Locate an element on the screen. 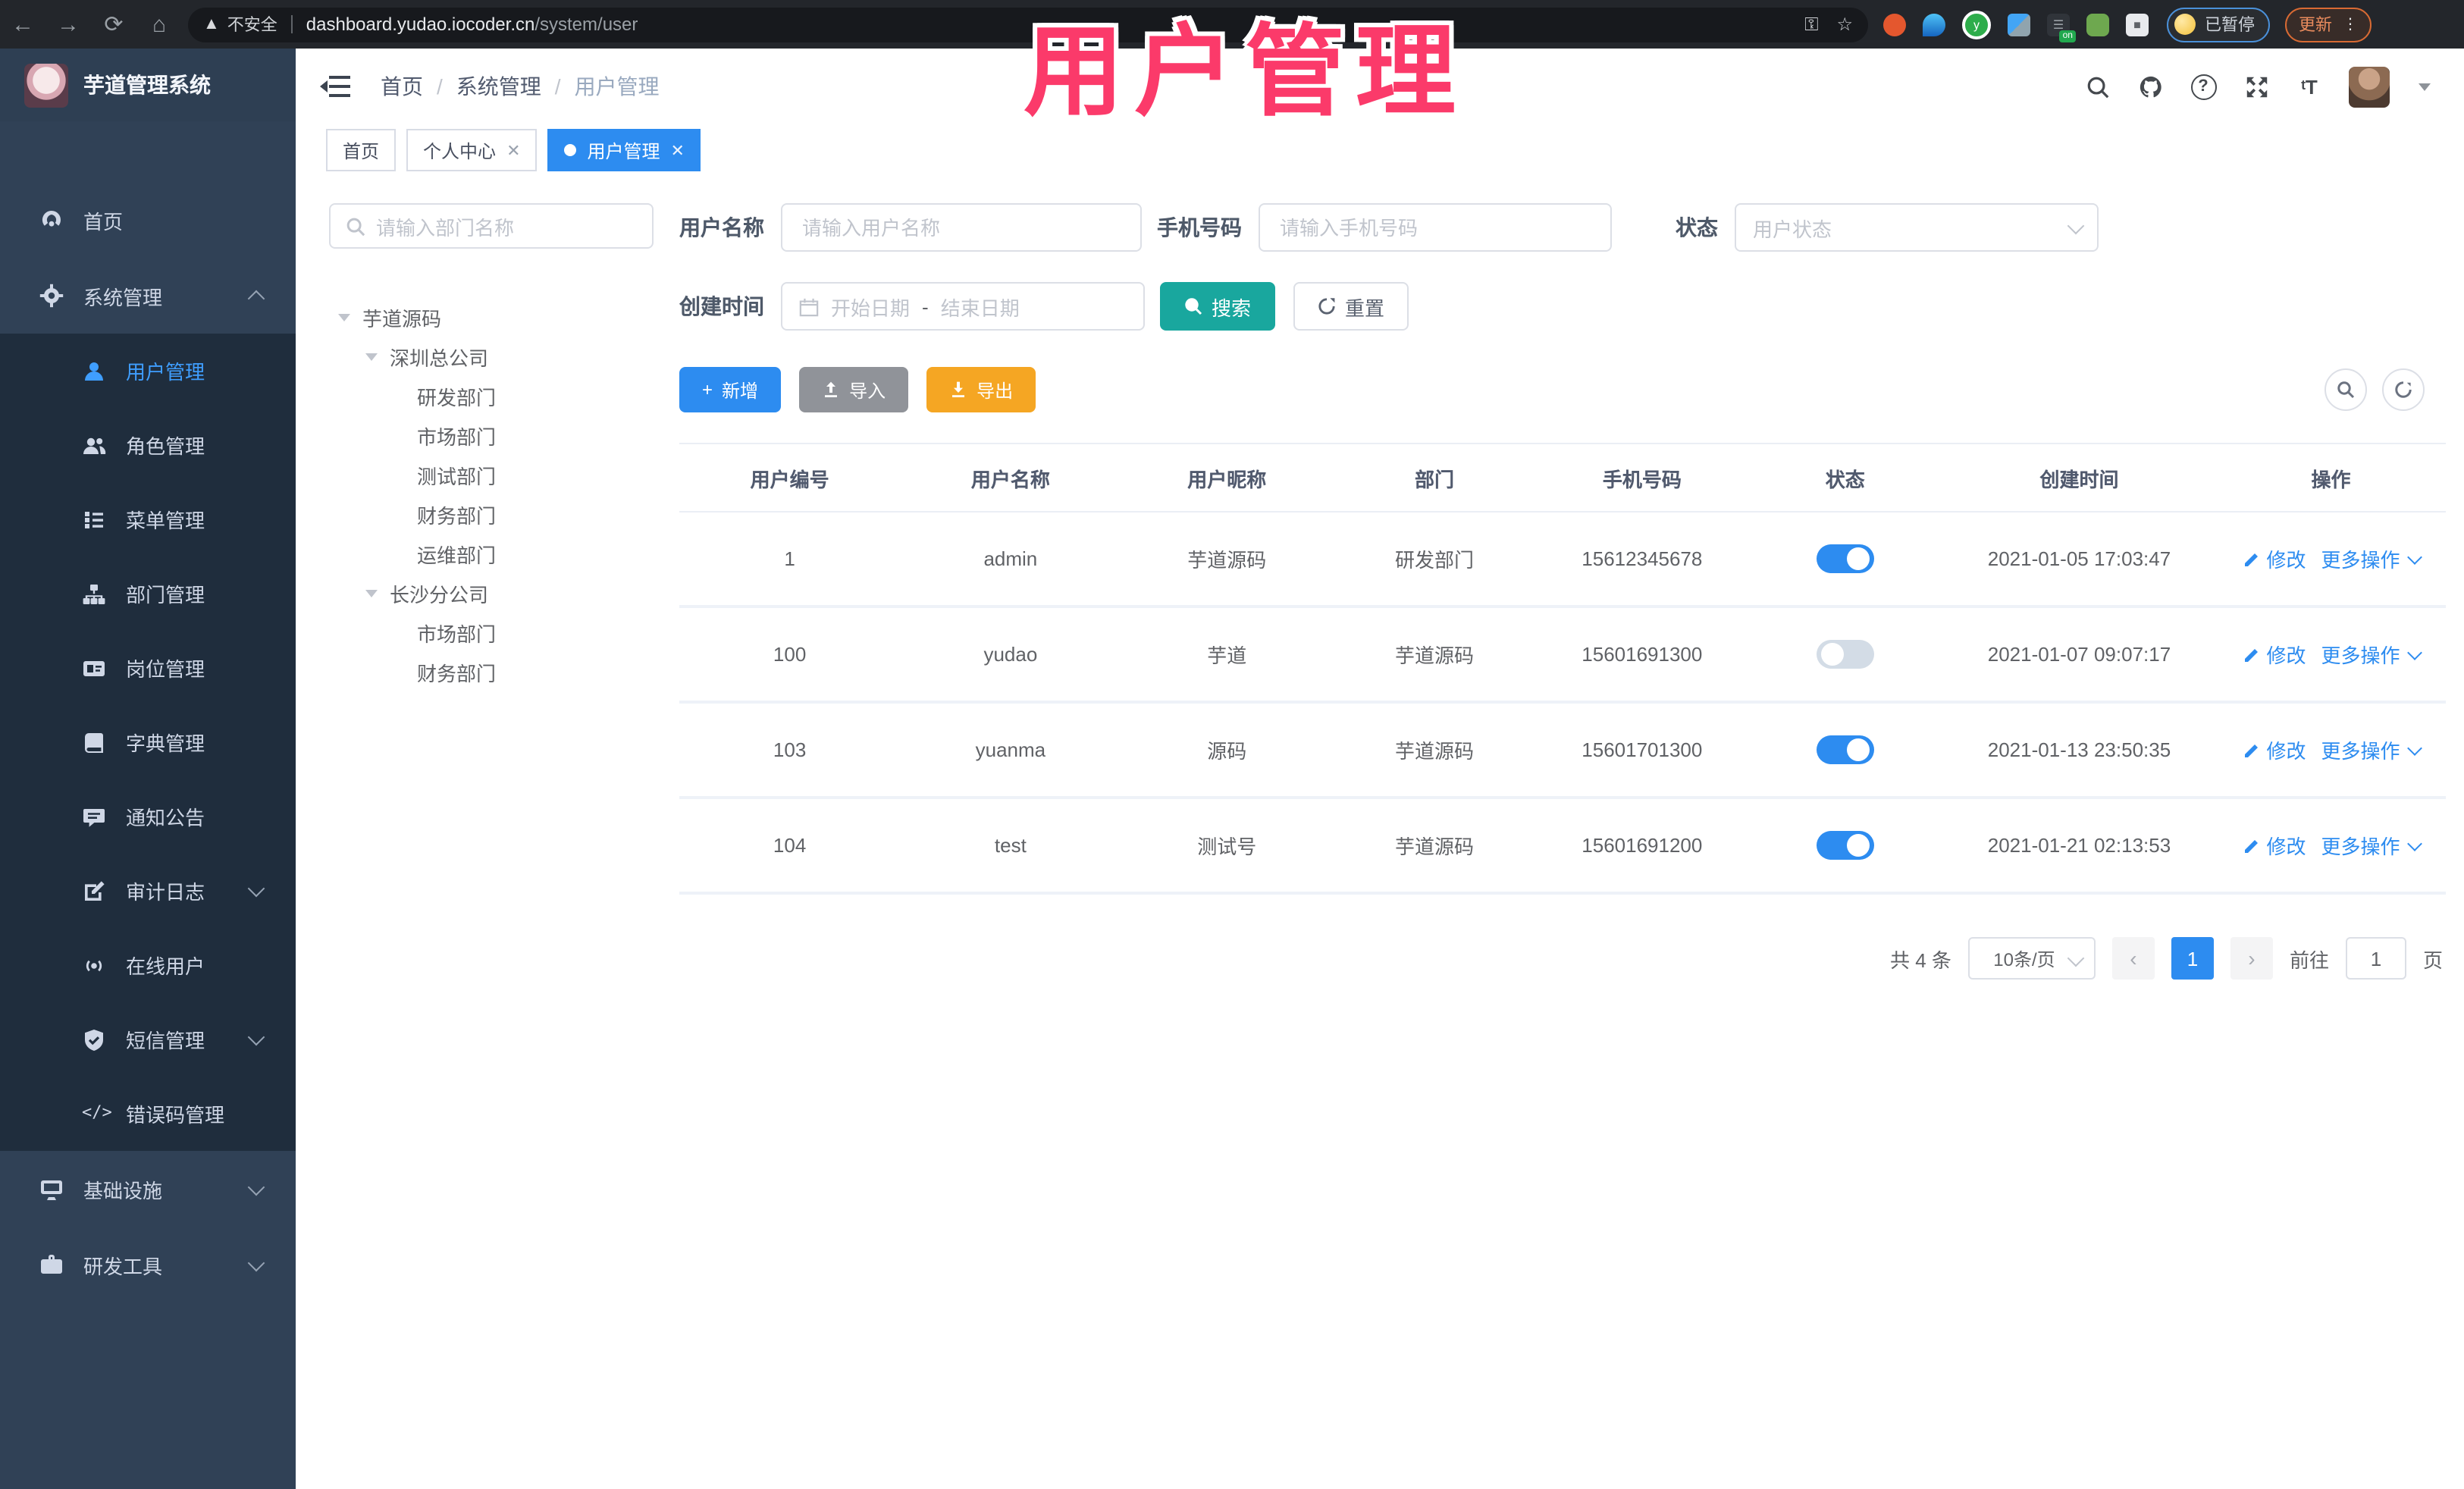 Image resolution: width=2464 pixels, height=1489 pixels. dept-tree-label: 芋道源码 is located at coordinates (402, 318).